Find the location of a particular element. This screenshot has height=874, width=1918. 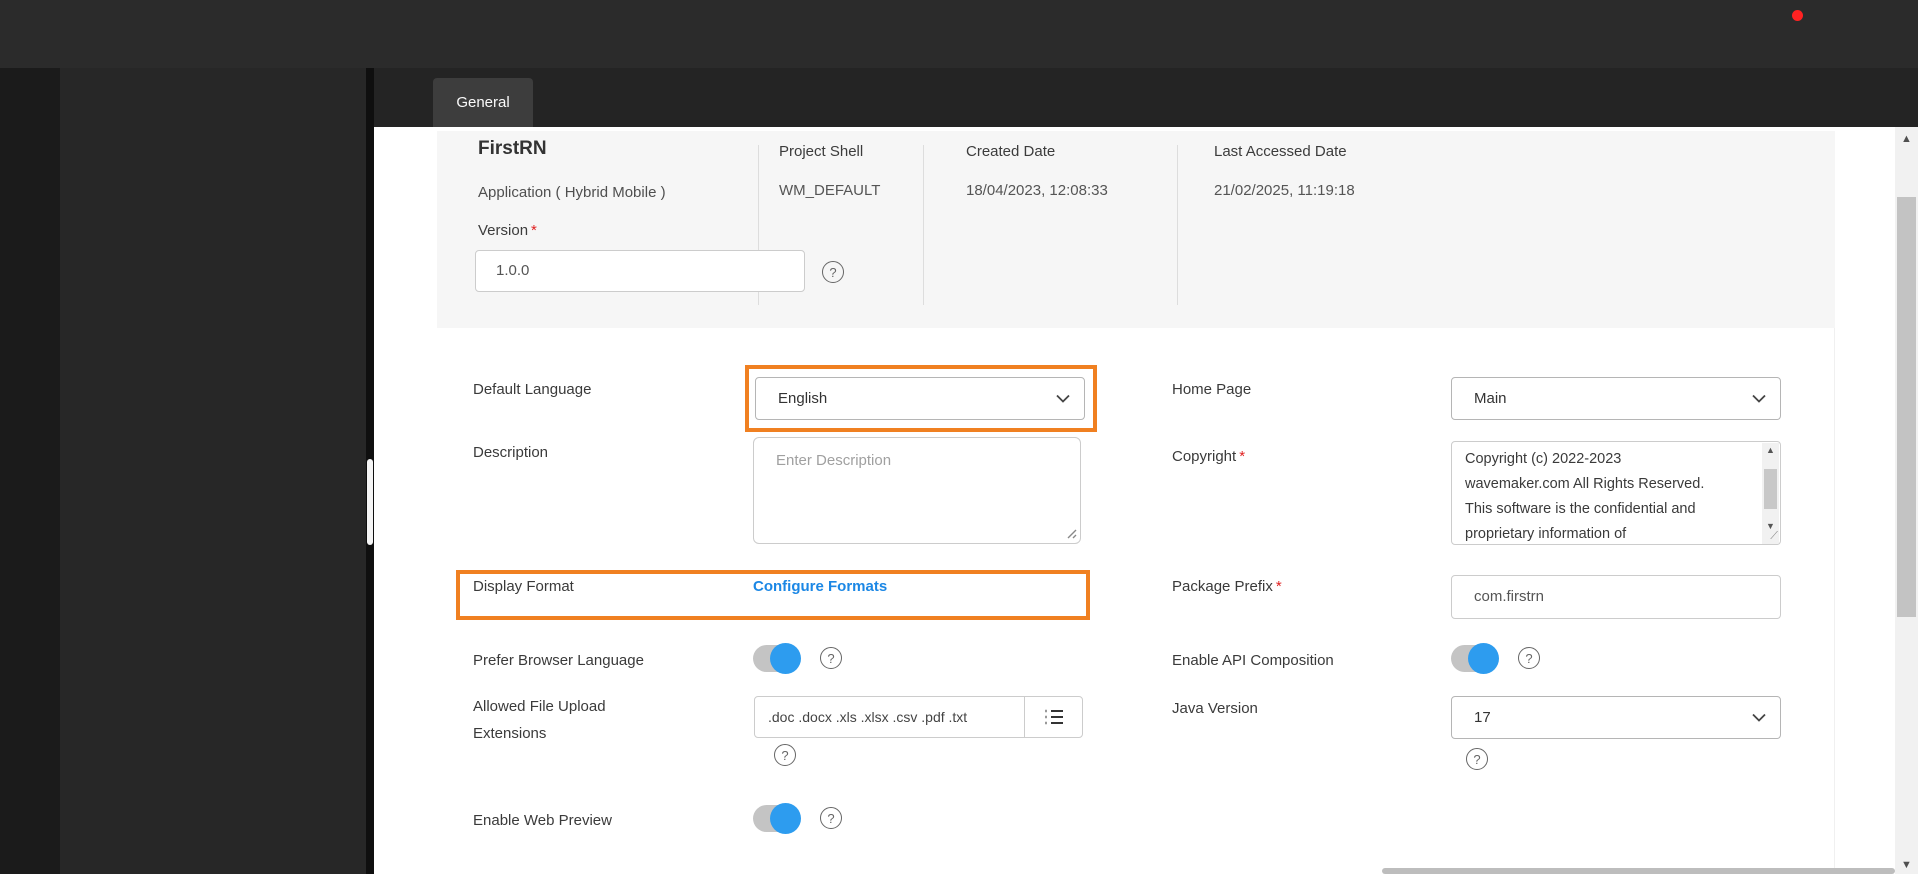

horizontal-scrollbar-thumb is located at coordinates (1638, 871).